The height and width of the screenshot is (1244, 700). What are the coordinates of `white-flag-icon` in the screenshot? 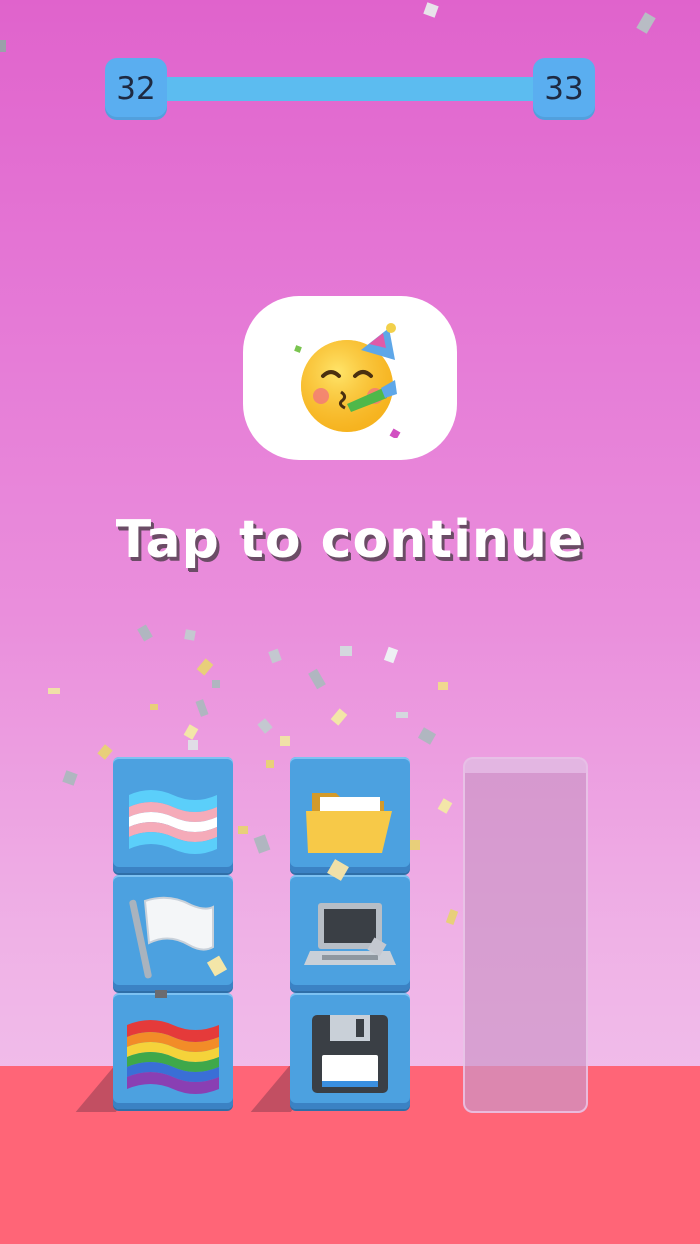 It's located at (171, 937).